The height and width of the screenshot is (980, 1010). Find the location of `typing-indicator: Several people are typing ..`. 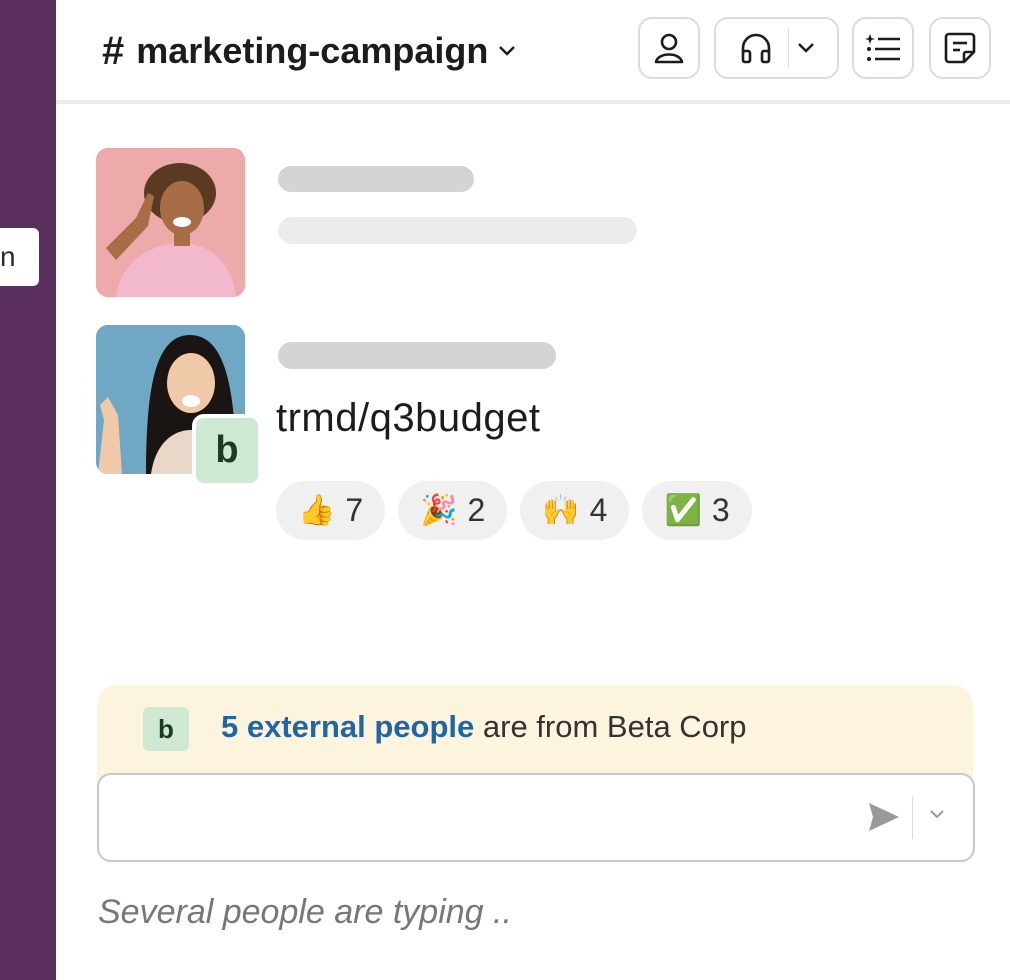

typing-indicator: Several people are typing .. is located at coordinates (305, 912).